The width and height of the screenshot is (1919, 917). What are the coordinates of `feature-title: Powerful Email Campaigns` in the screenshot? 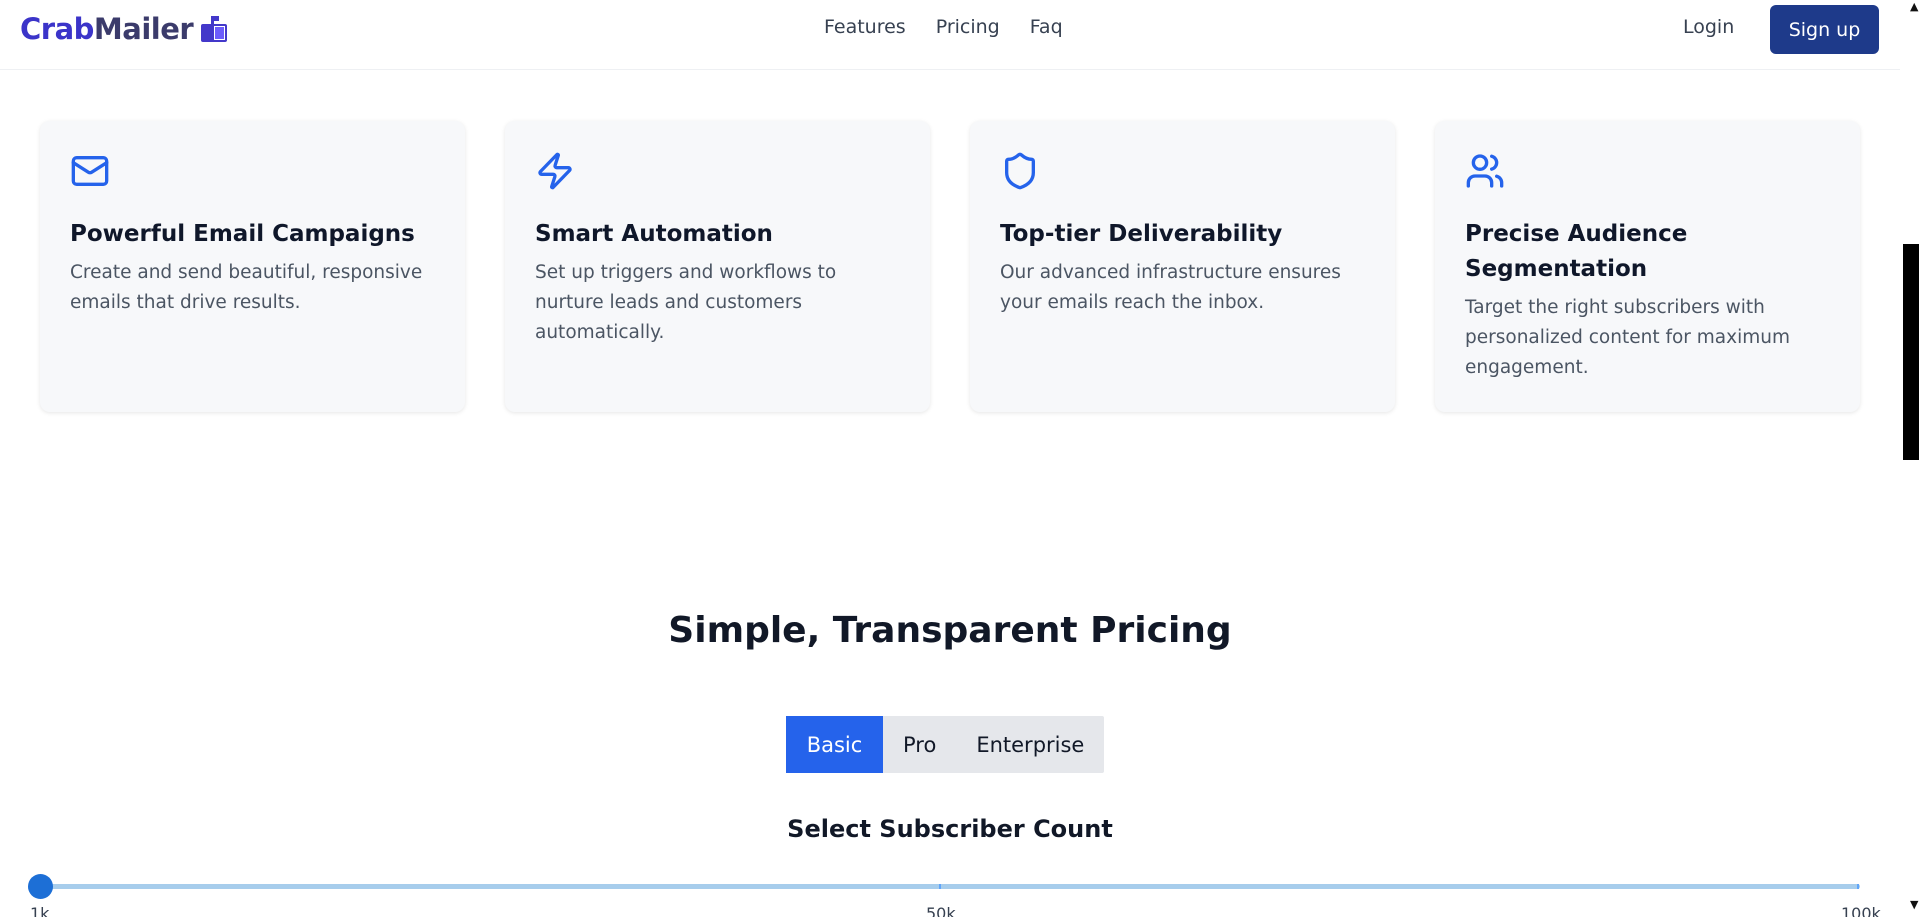 It's located at (242, 234).